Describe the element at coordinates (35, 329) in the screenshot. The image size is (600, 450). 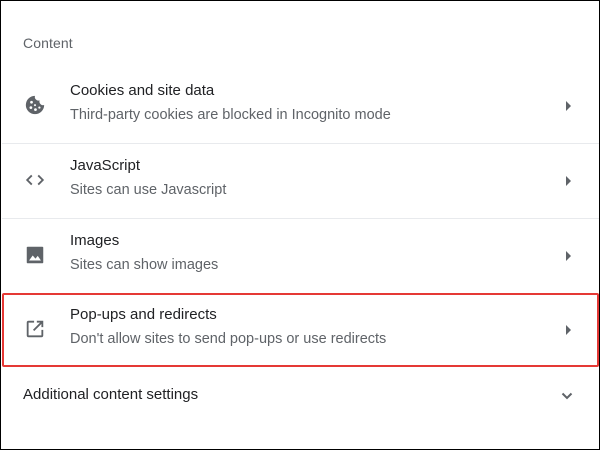
I see `open-in-new-icon` at that location.